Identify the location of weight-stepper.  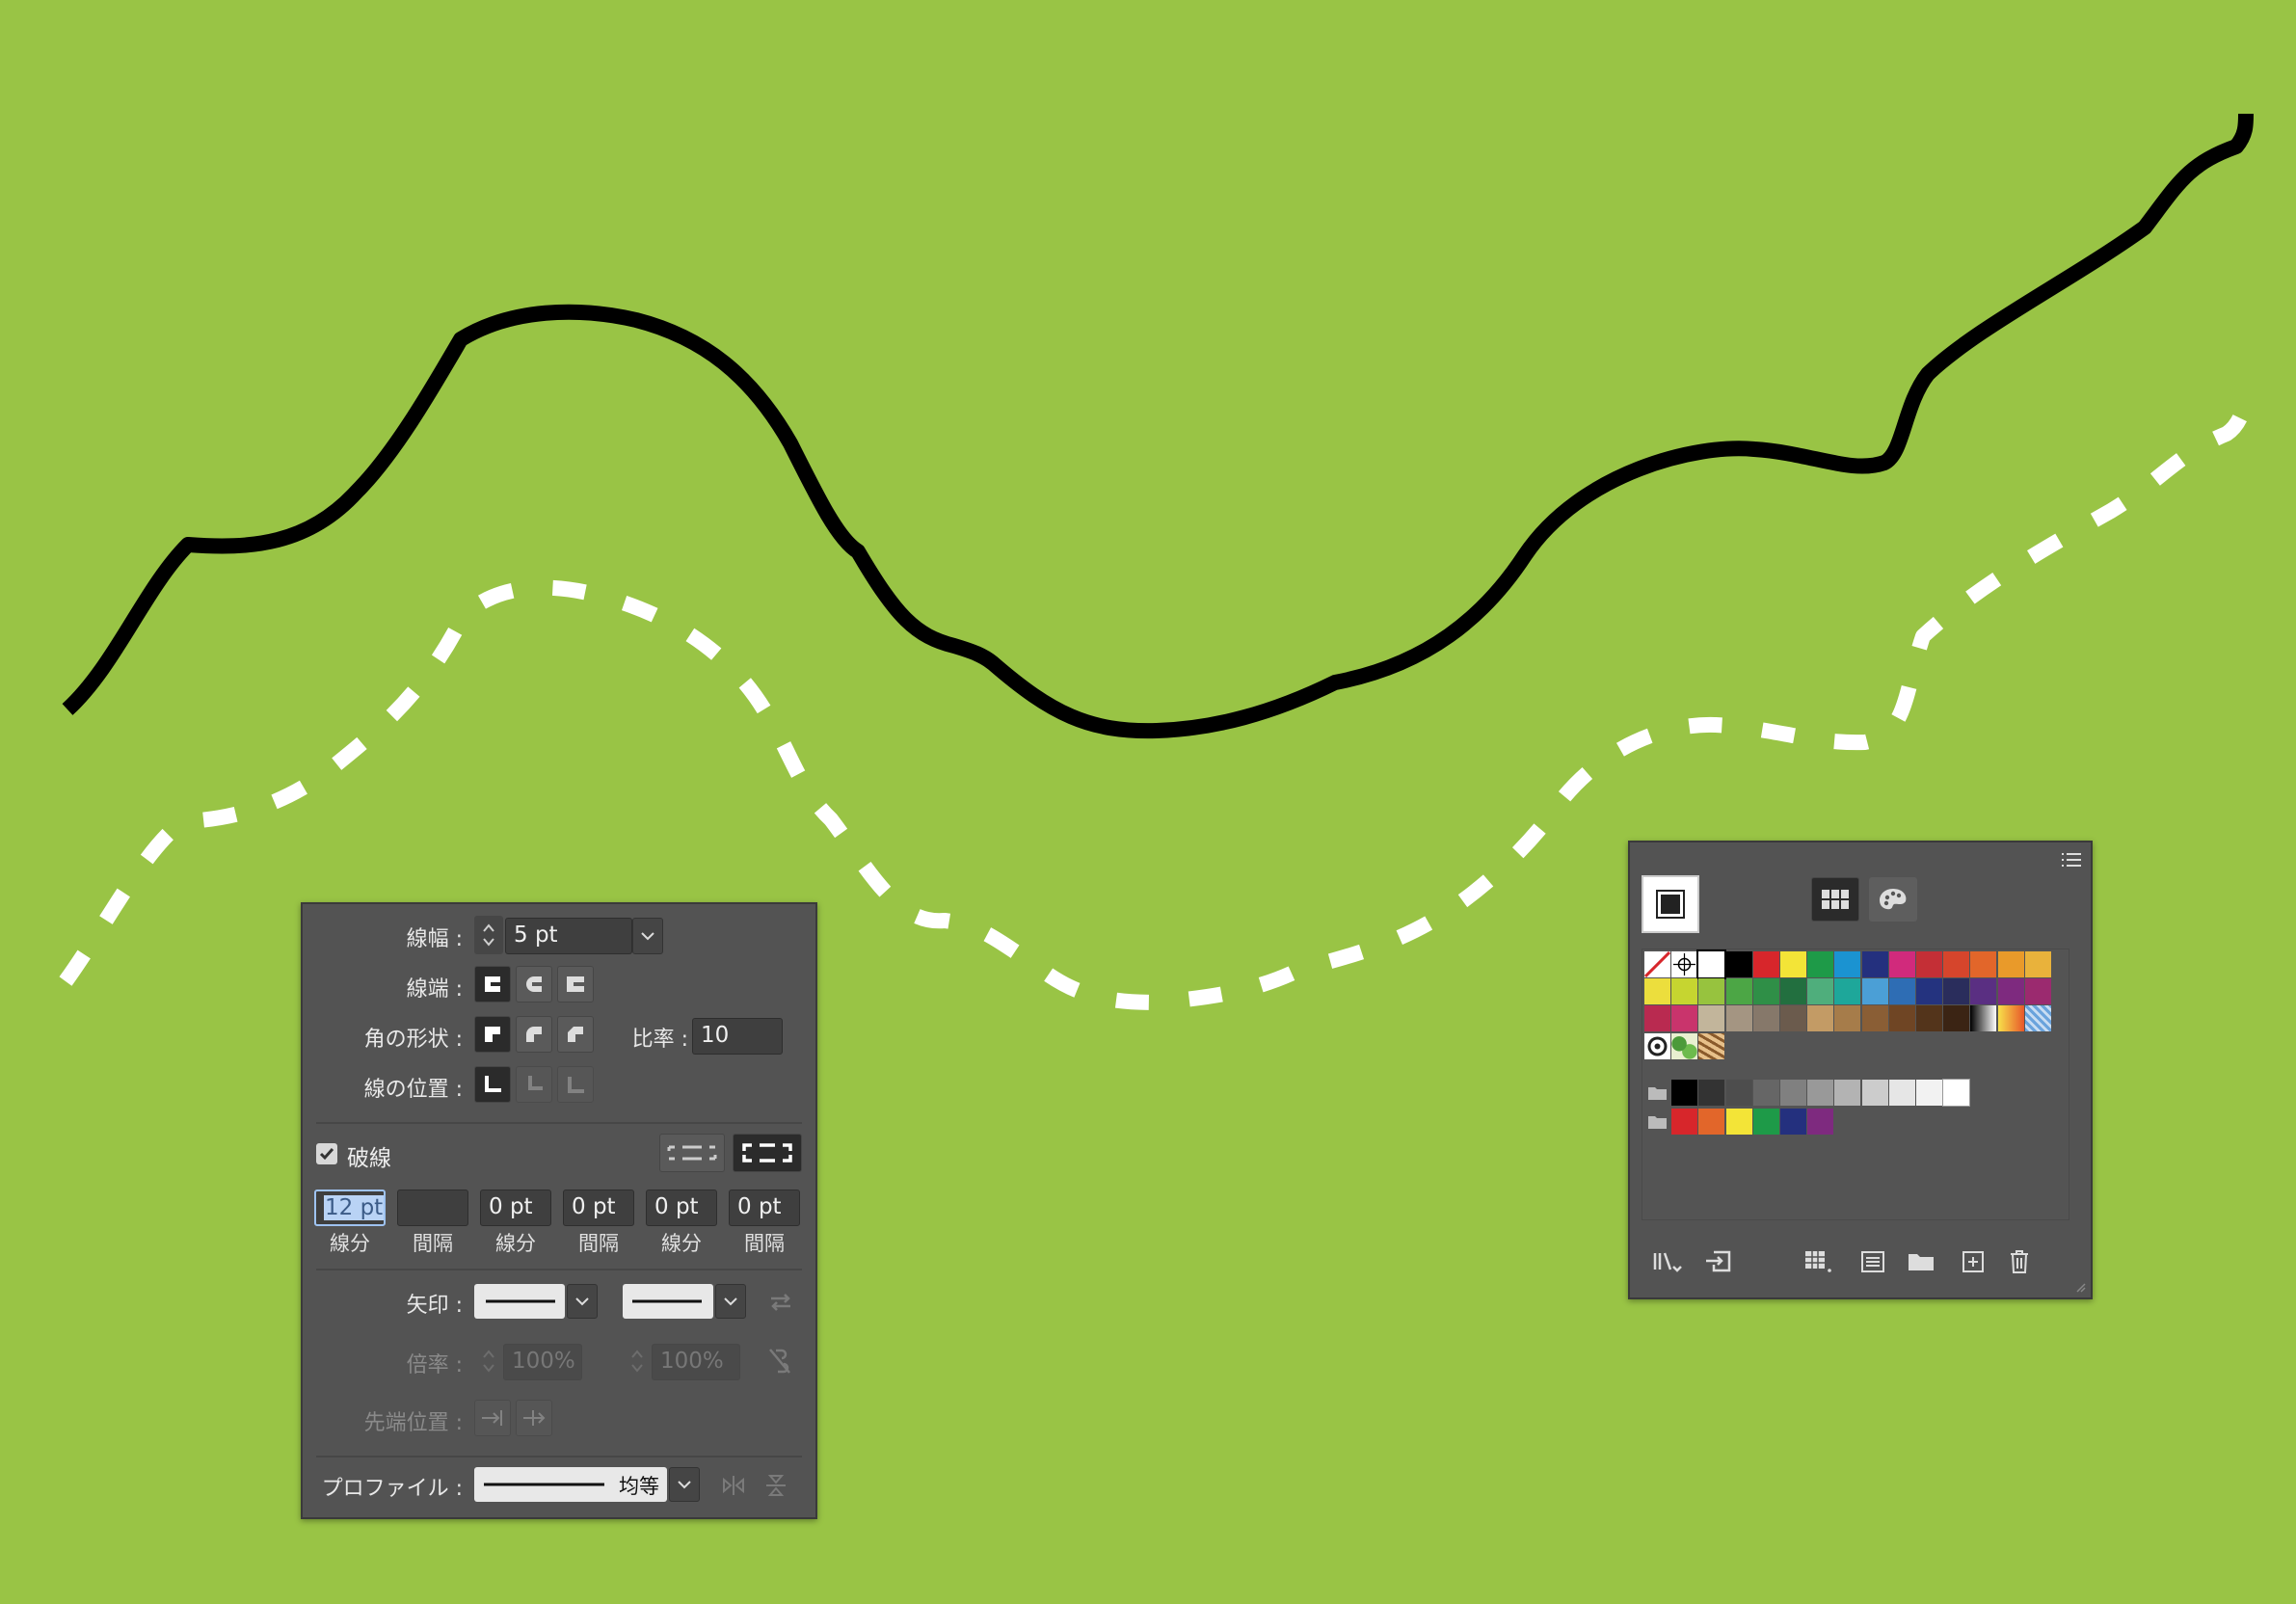
(488, 935).